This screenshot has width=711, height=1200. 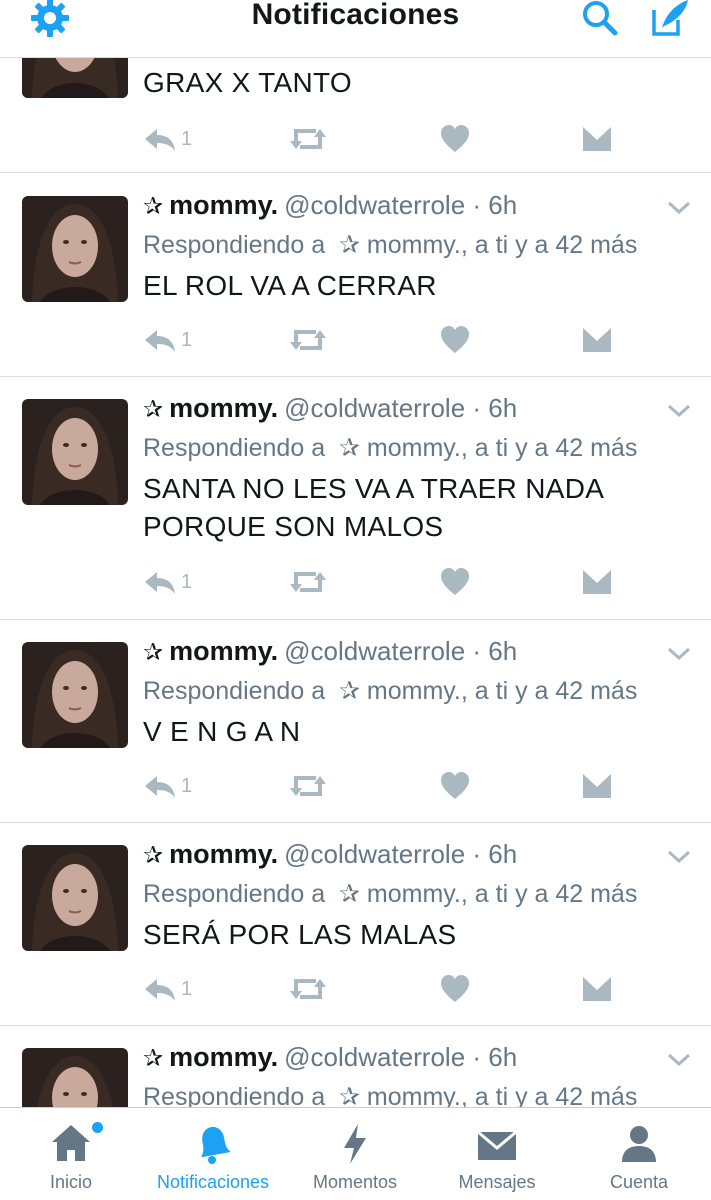 I want to click on tweet-item: GRAX X TANTO 1, so click(x=355, y=115).